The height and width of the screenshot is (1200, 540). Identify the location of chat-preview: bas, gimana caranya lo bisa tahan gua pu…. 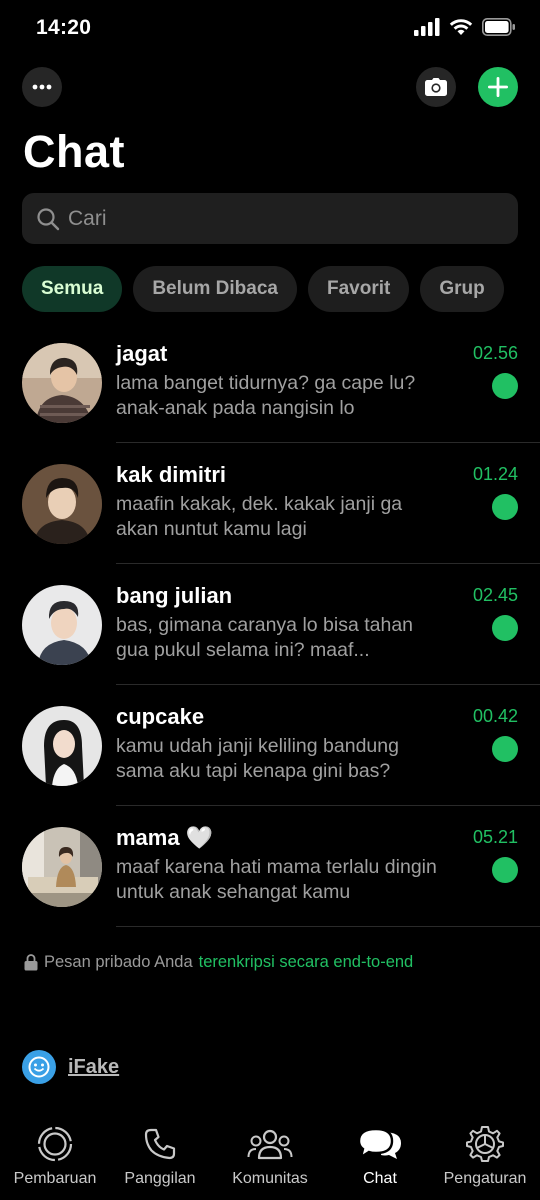
(265, 637).